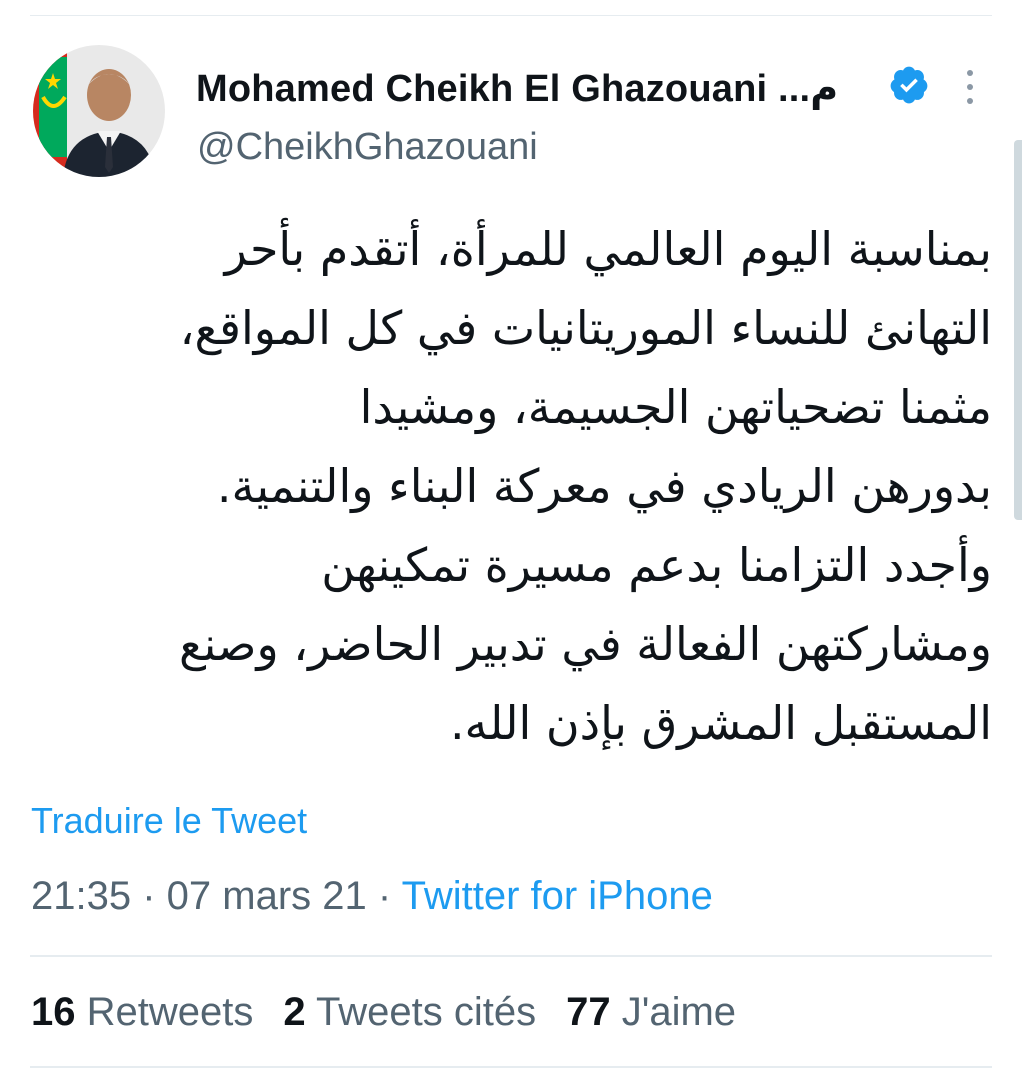 This screenshot has width=1022, height=1080. What do you see at coordinates (909, 85) in the screenshot?
I see `verified-badge-icon` at bounding box center [909, 85].